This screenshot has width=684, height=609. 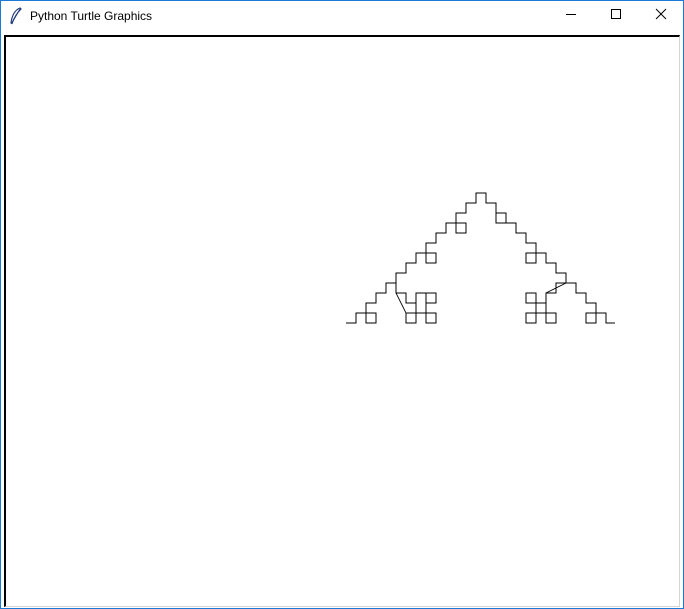 I want to click on minimize-icon, so click(x=571, y=16).